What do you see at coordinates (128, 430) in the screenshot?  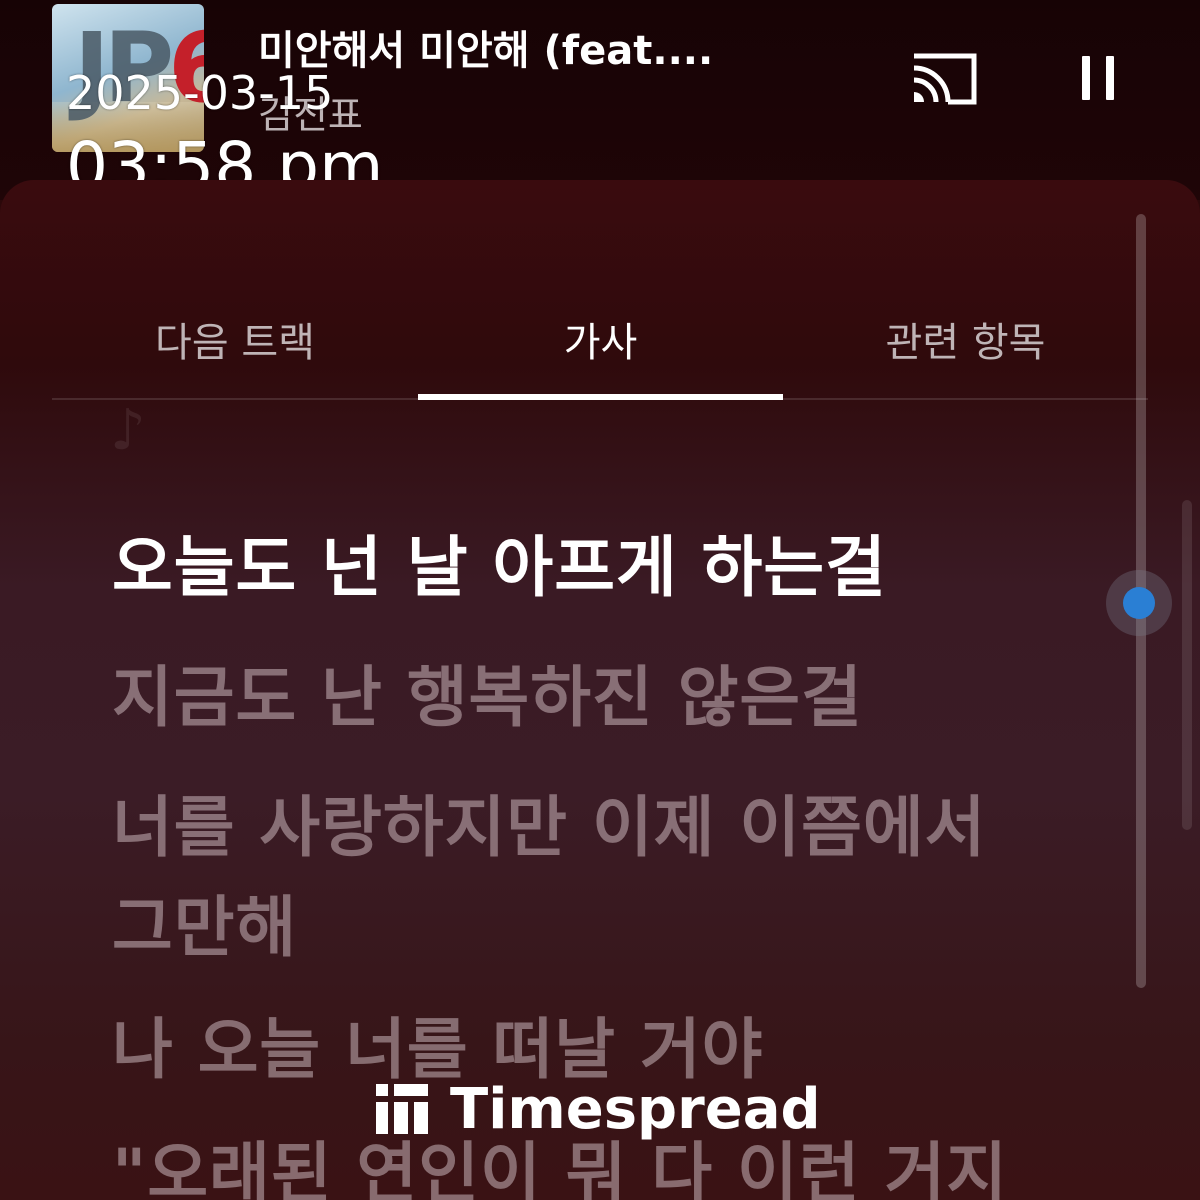 I see `music-note-icon: ♪` at bounding box center [128, 430].